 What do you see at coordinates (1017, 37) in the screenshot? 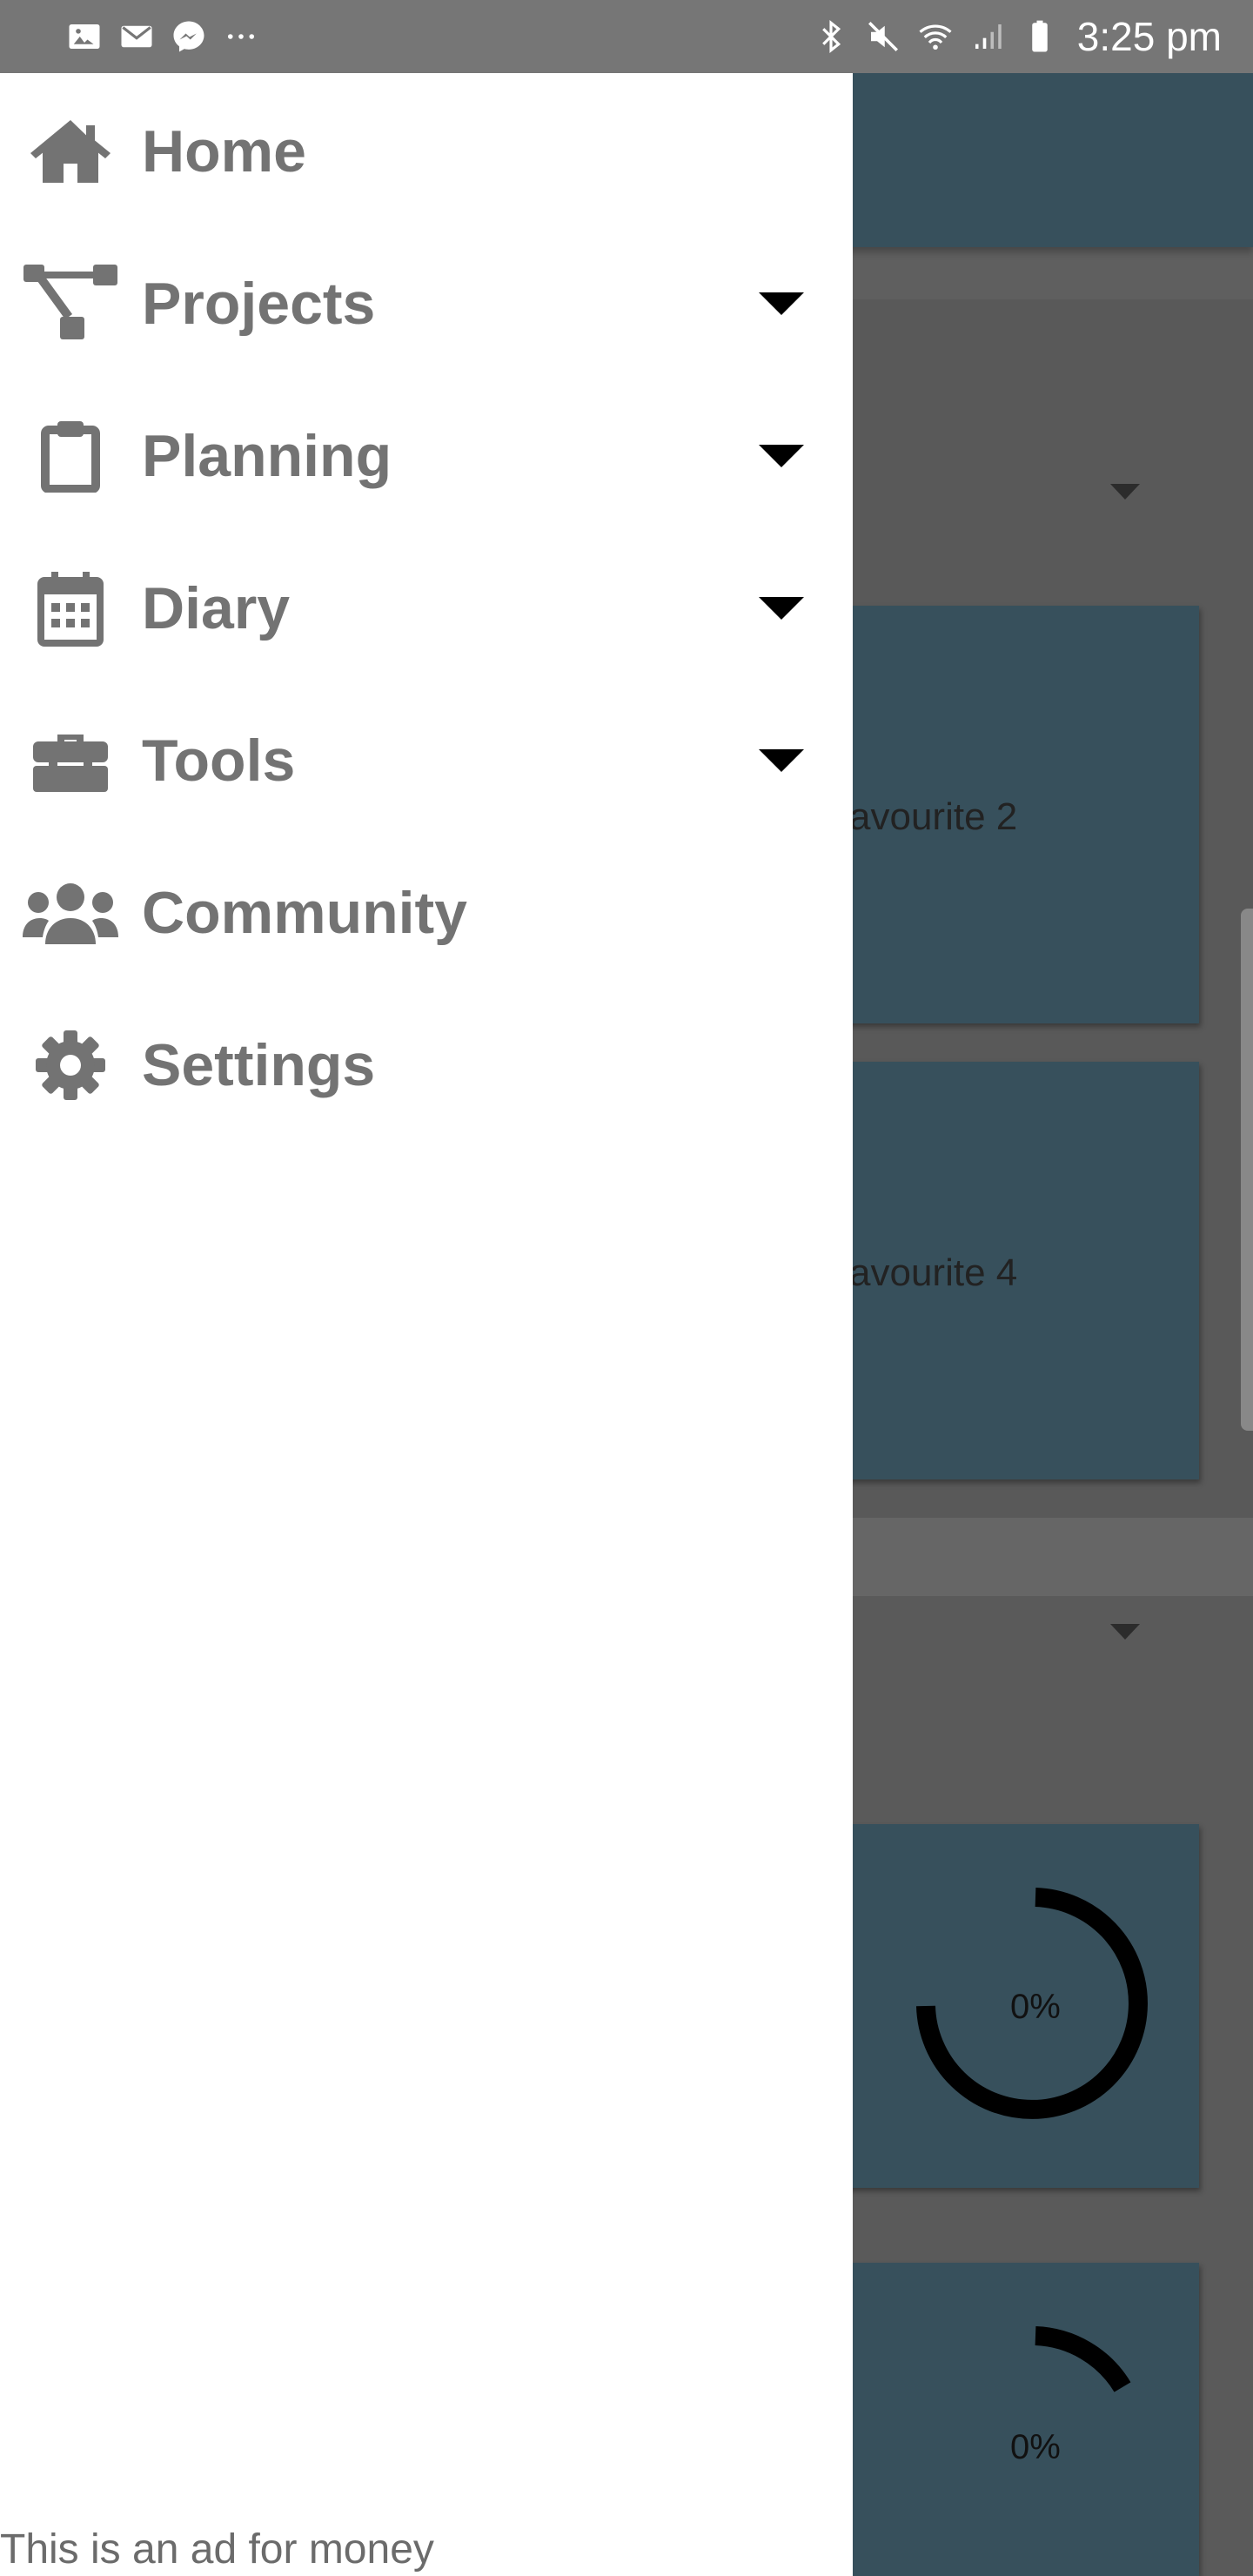
I see `system-icons: 3:25 pm` at bounding box center [1017, 37].